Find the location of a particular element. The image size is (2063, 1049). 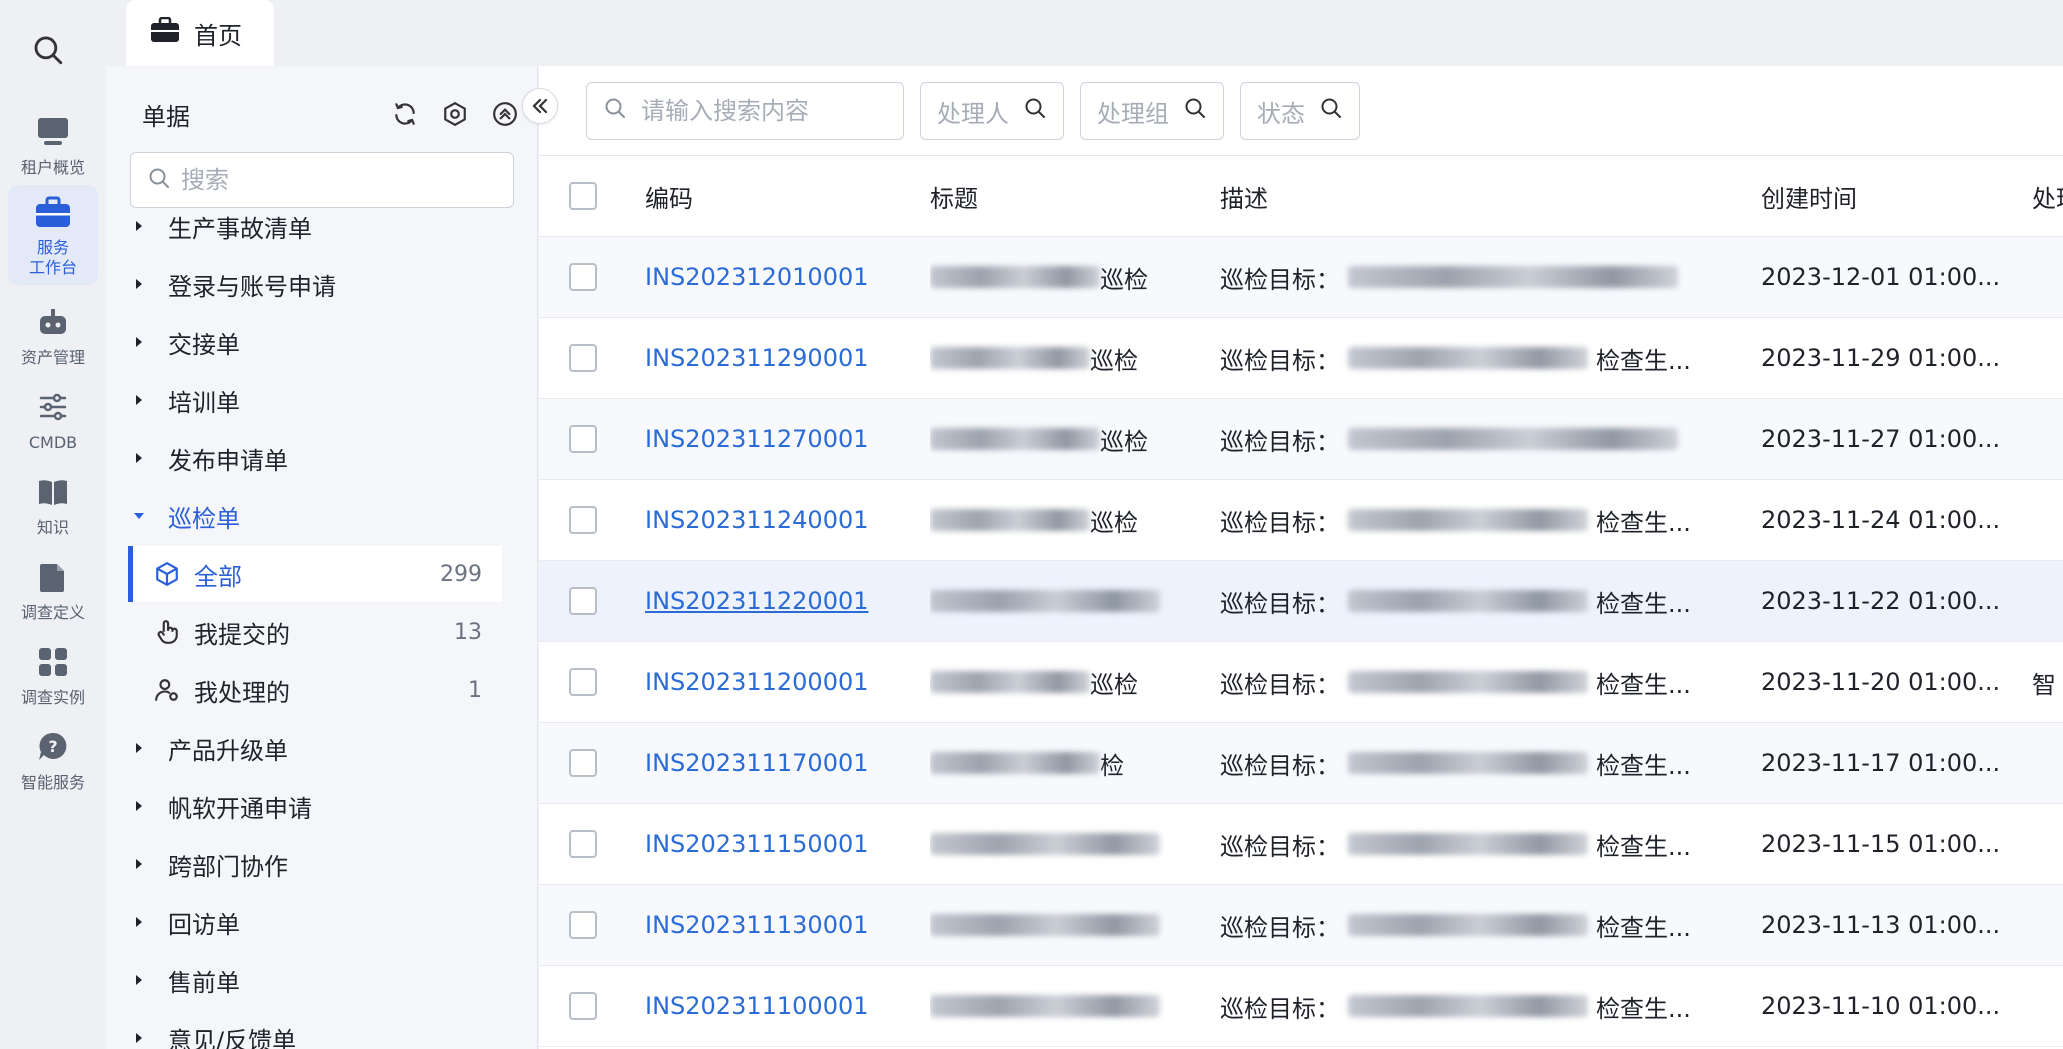

refresh-icon is located at coordinates (405, 114).